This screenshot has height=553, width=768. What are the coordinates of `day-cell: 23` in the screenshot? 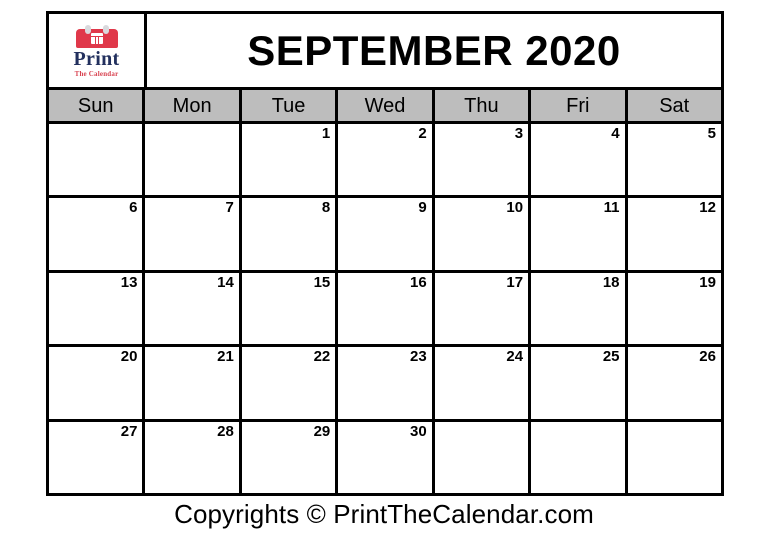 It's located at (386, 383).